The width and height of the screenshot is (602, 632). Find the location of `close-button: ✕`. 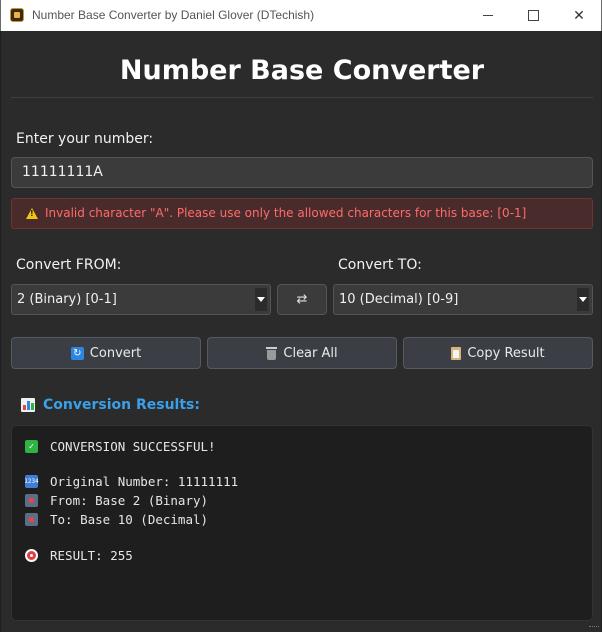

close-button: ✕ is located at coordinates (579, 15).